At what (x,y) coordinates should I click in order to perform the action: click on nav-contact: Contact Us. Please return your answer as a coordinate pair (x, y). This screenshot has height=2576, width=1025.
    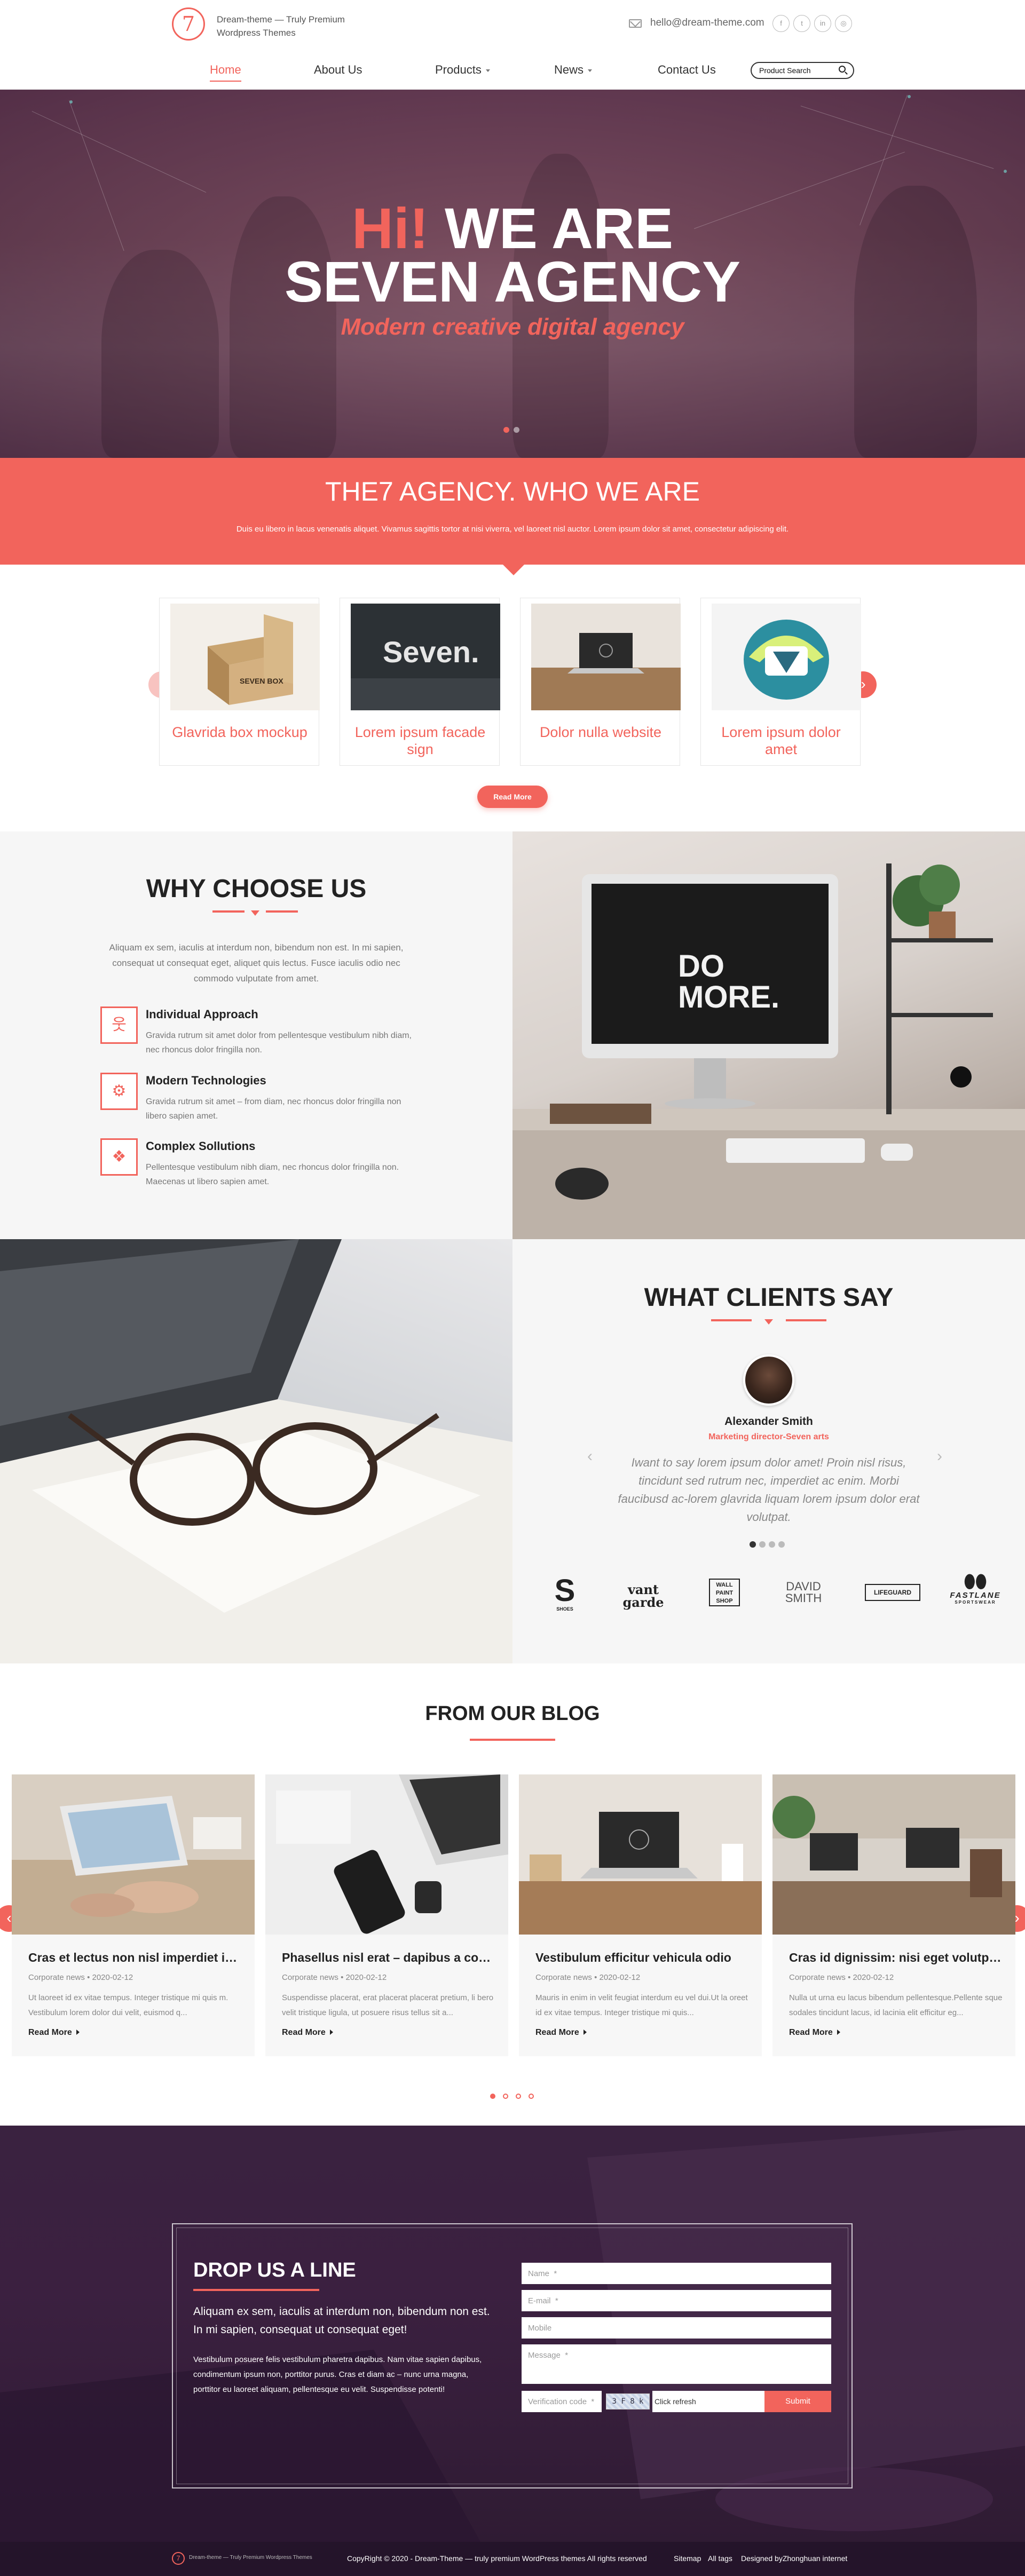
    Looking at the image, I should click on (687, 70).